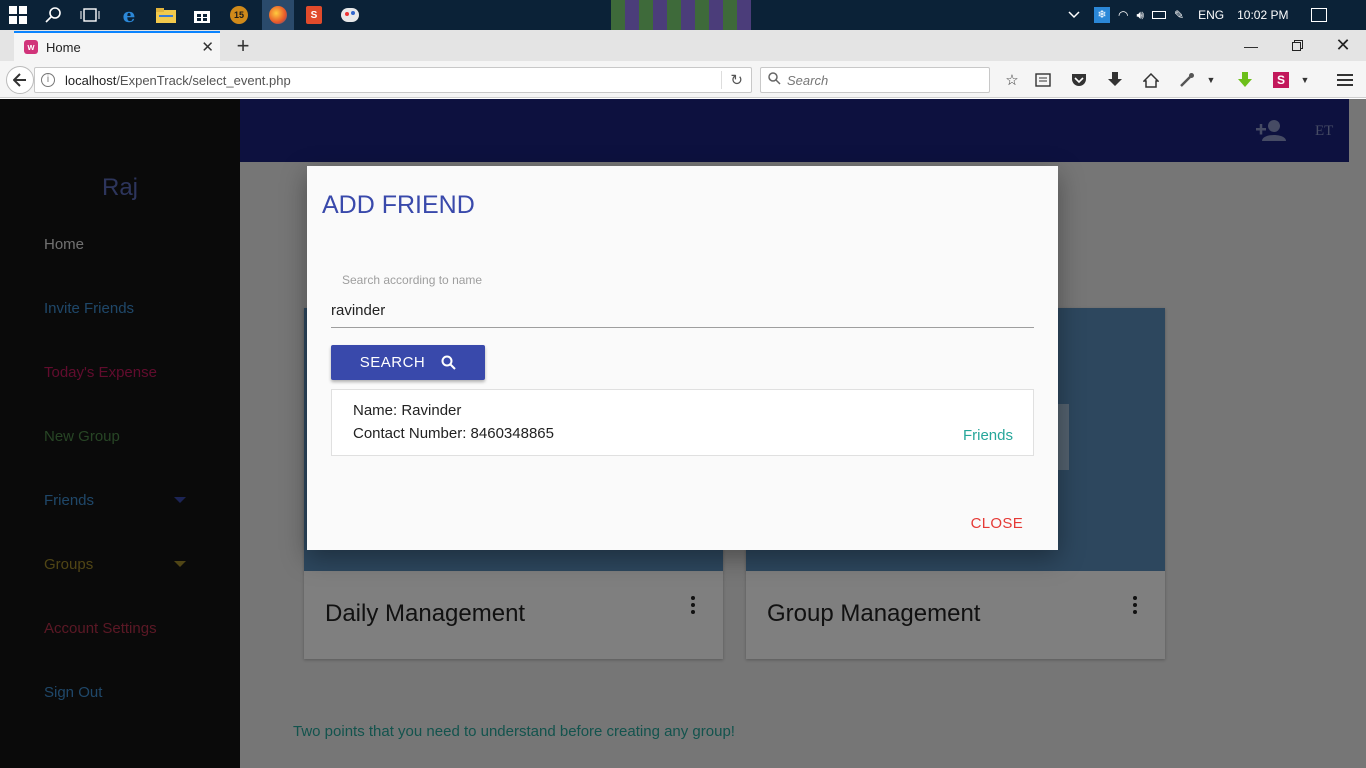  Describe the element at coordinates (31, 47) in the screenshot. I see `wamp-favicon-icon: w` at that location.